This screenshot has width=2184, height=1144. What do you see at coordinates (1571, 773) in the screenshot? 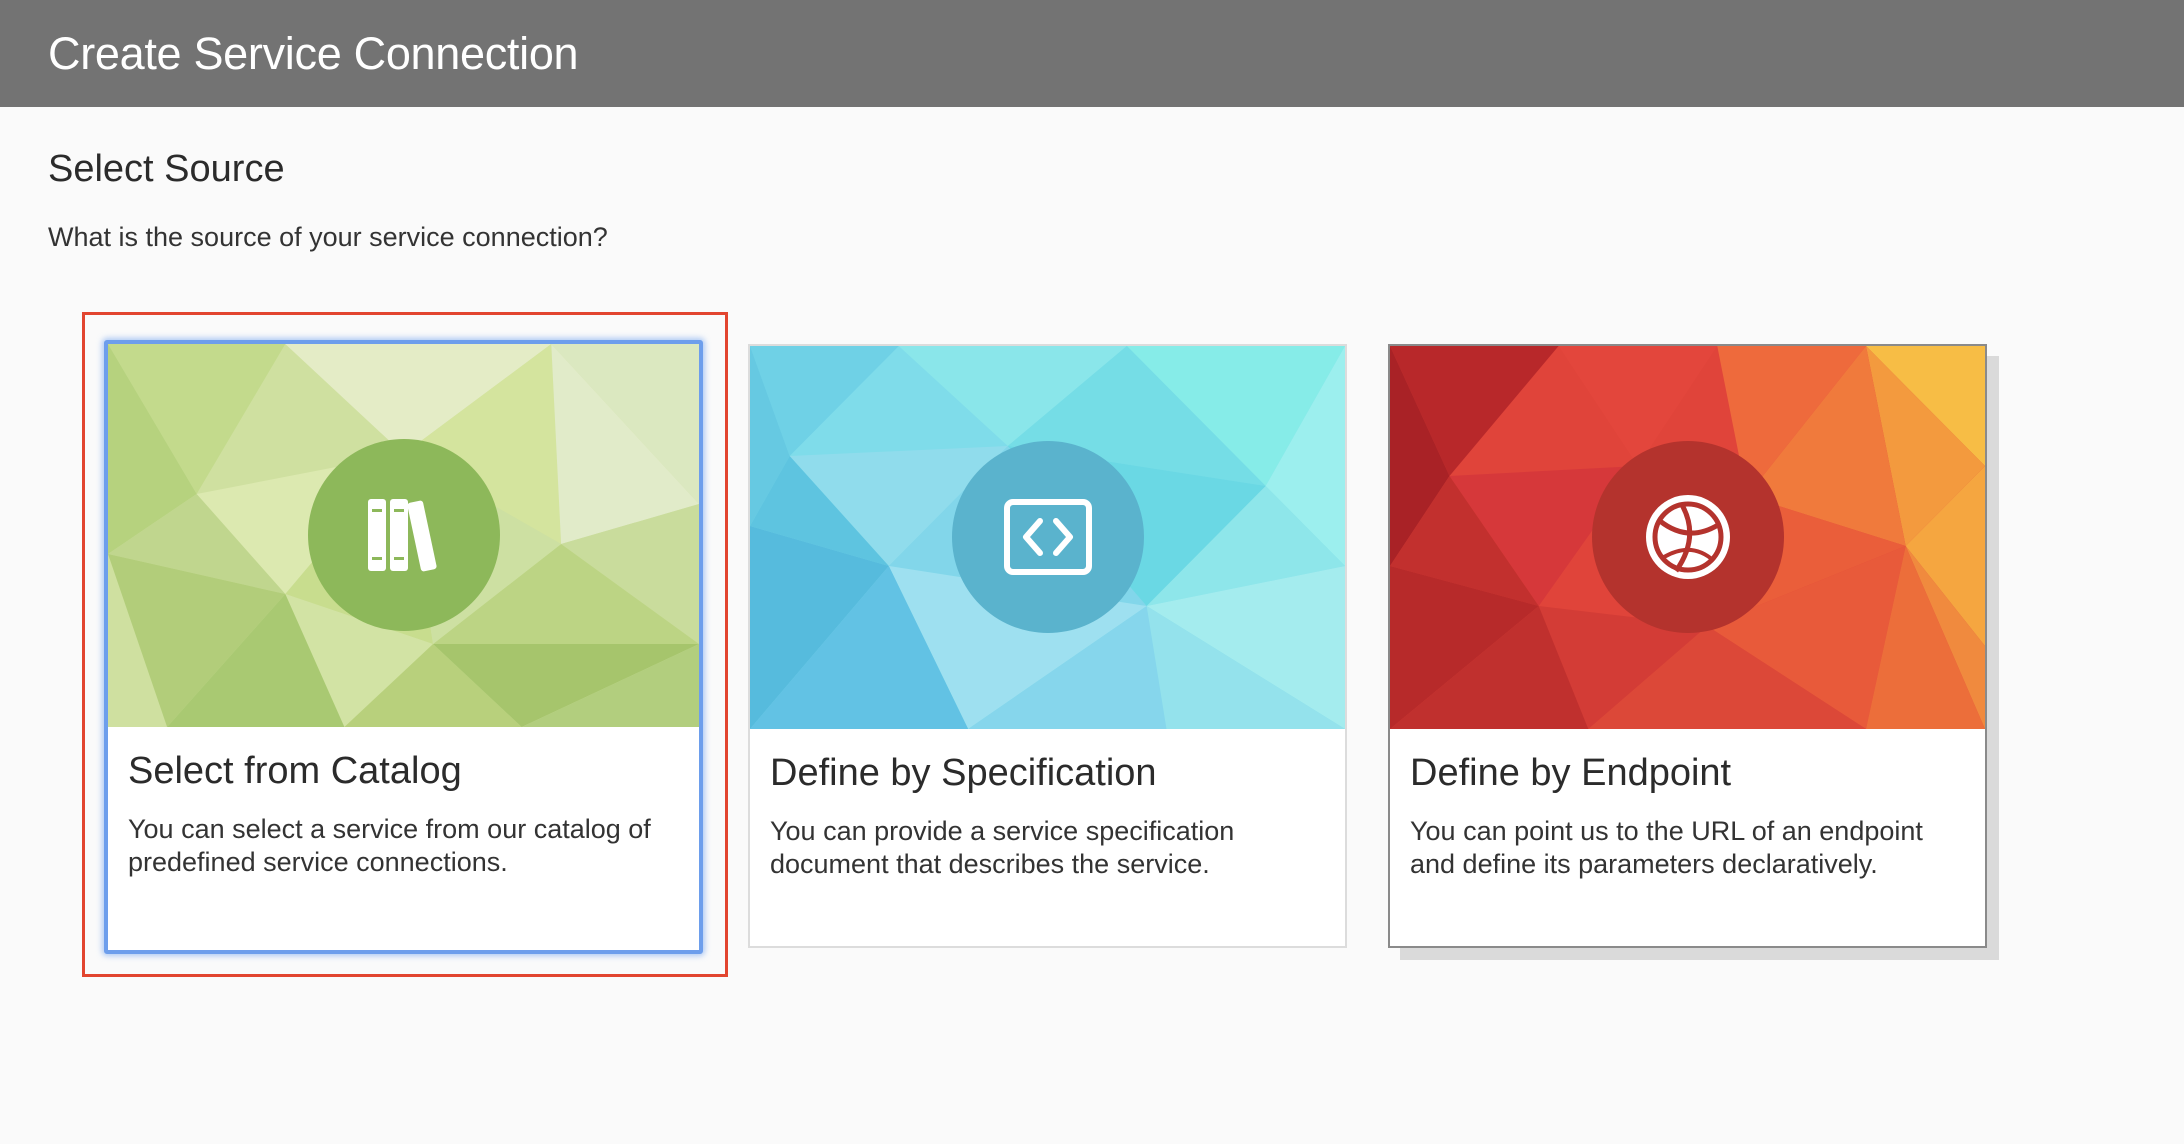
I see `card-title: Define by Endpoint` at bounding box center [1571, 773].